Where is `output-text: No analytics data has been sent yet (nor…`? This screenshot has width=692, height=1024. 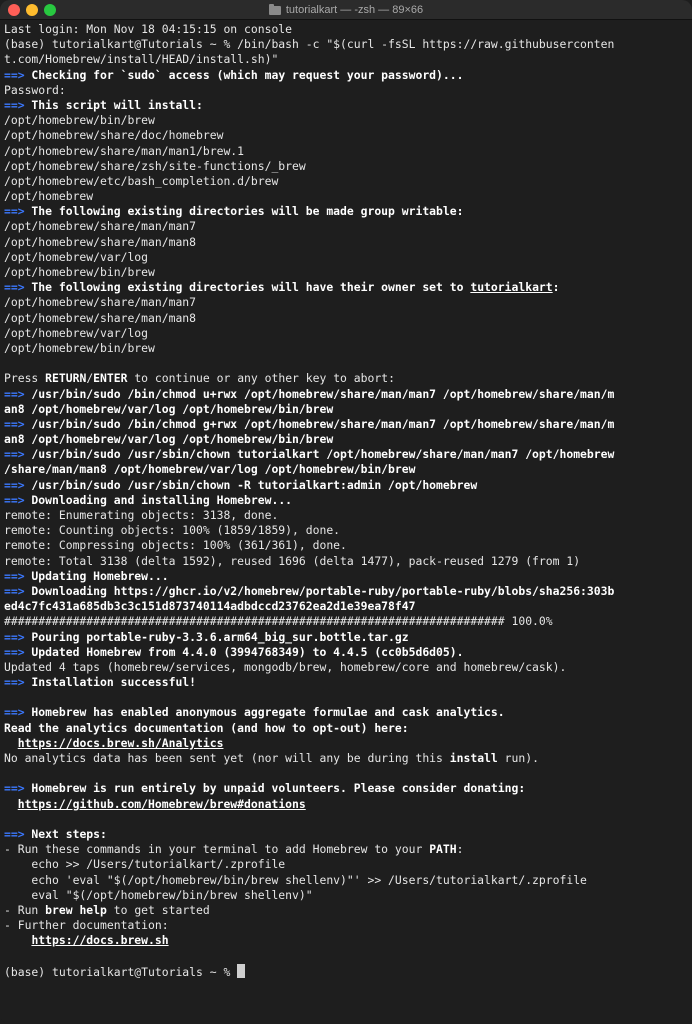 output-text: No analytics data has been sent yet (nor… is located at coordinates (227, 758).